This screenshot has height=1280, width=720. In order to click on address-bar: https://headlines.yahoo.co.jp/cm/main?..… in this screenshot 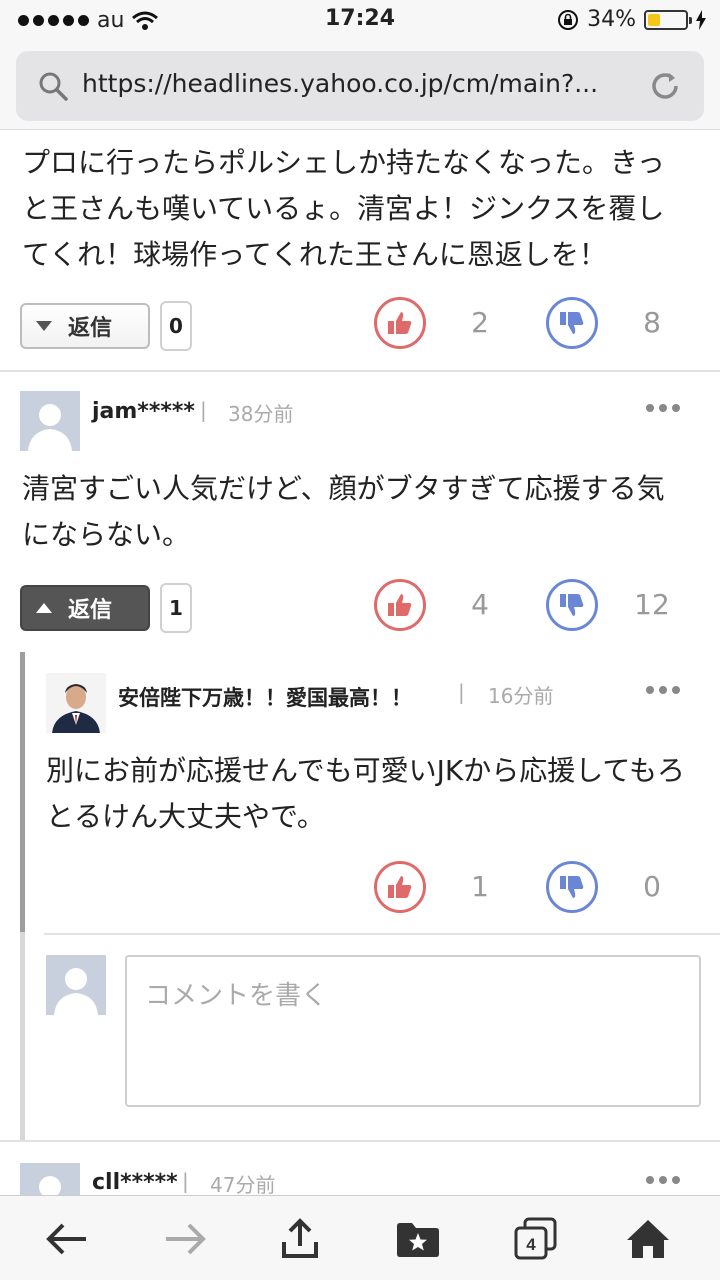, I will do `click(360, 86)`.